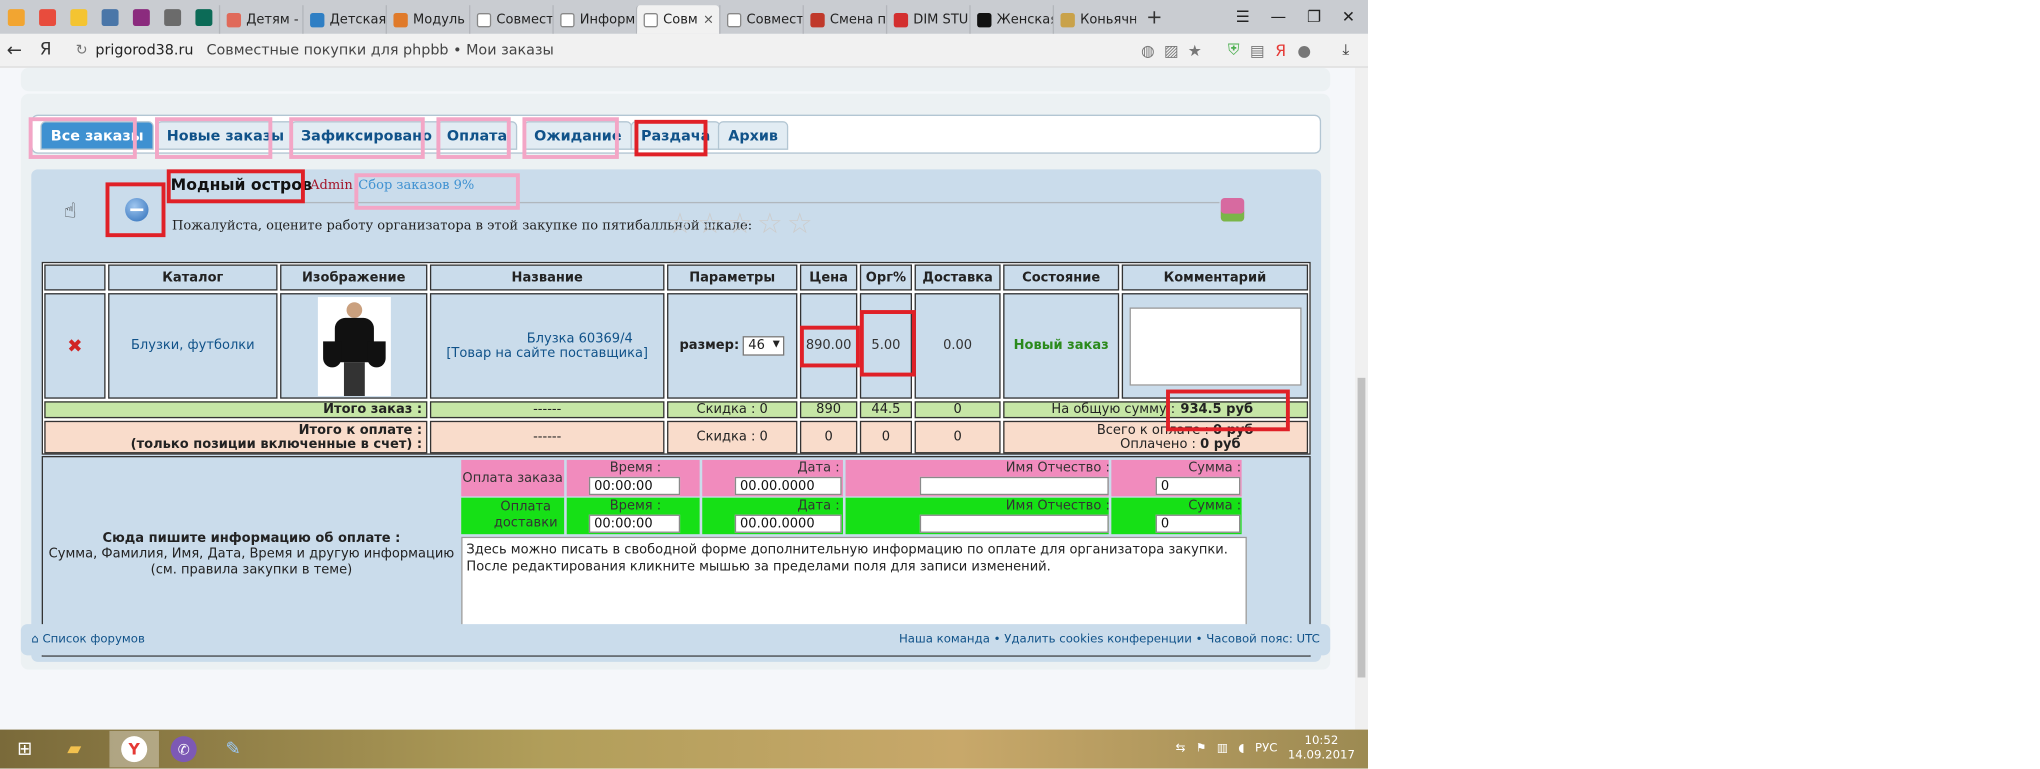 The image size is (2040, 769). Describe the element at coordinates (764, 346) in the screenshot. I see `size-select: 46 ▼` at that location.